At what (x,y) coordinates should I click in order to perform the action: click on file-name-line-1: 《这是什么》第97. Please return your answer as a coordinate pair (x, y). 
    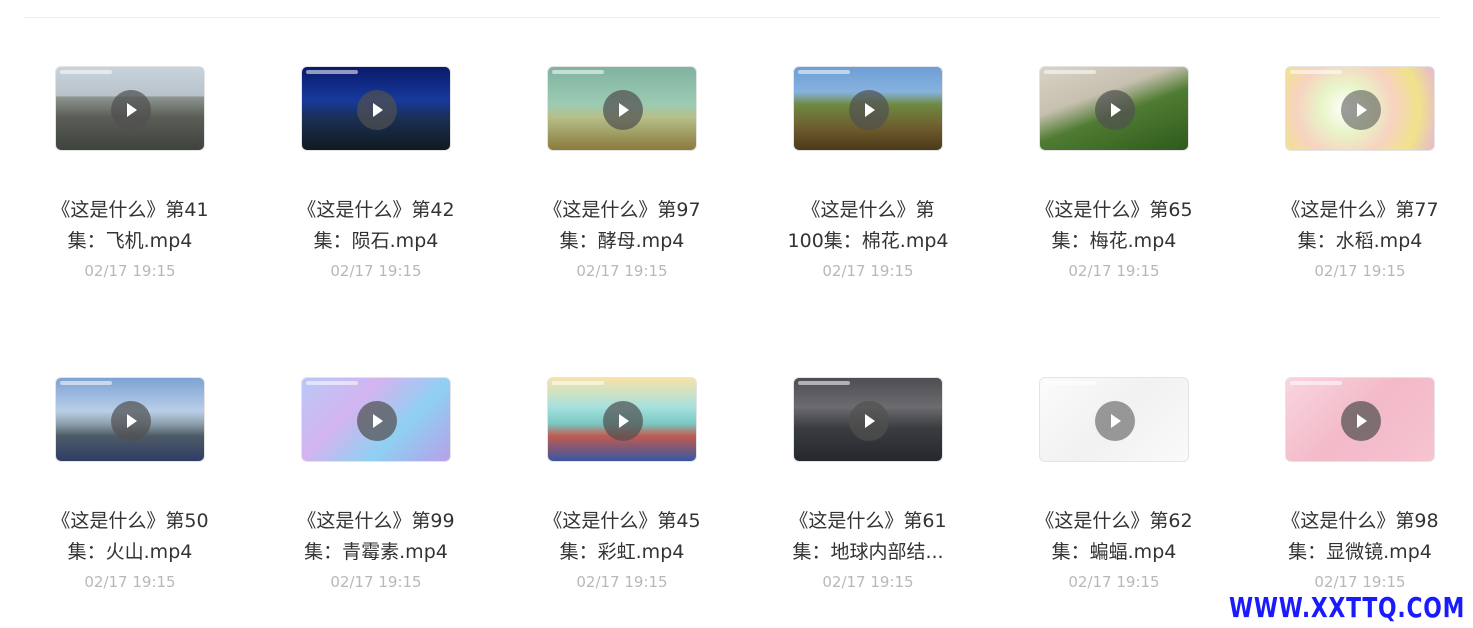
    Looking at the image, I should click on (622, 210).